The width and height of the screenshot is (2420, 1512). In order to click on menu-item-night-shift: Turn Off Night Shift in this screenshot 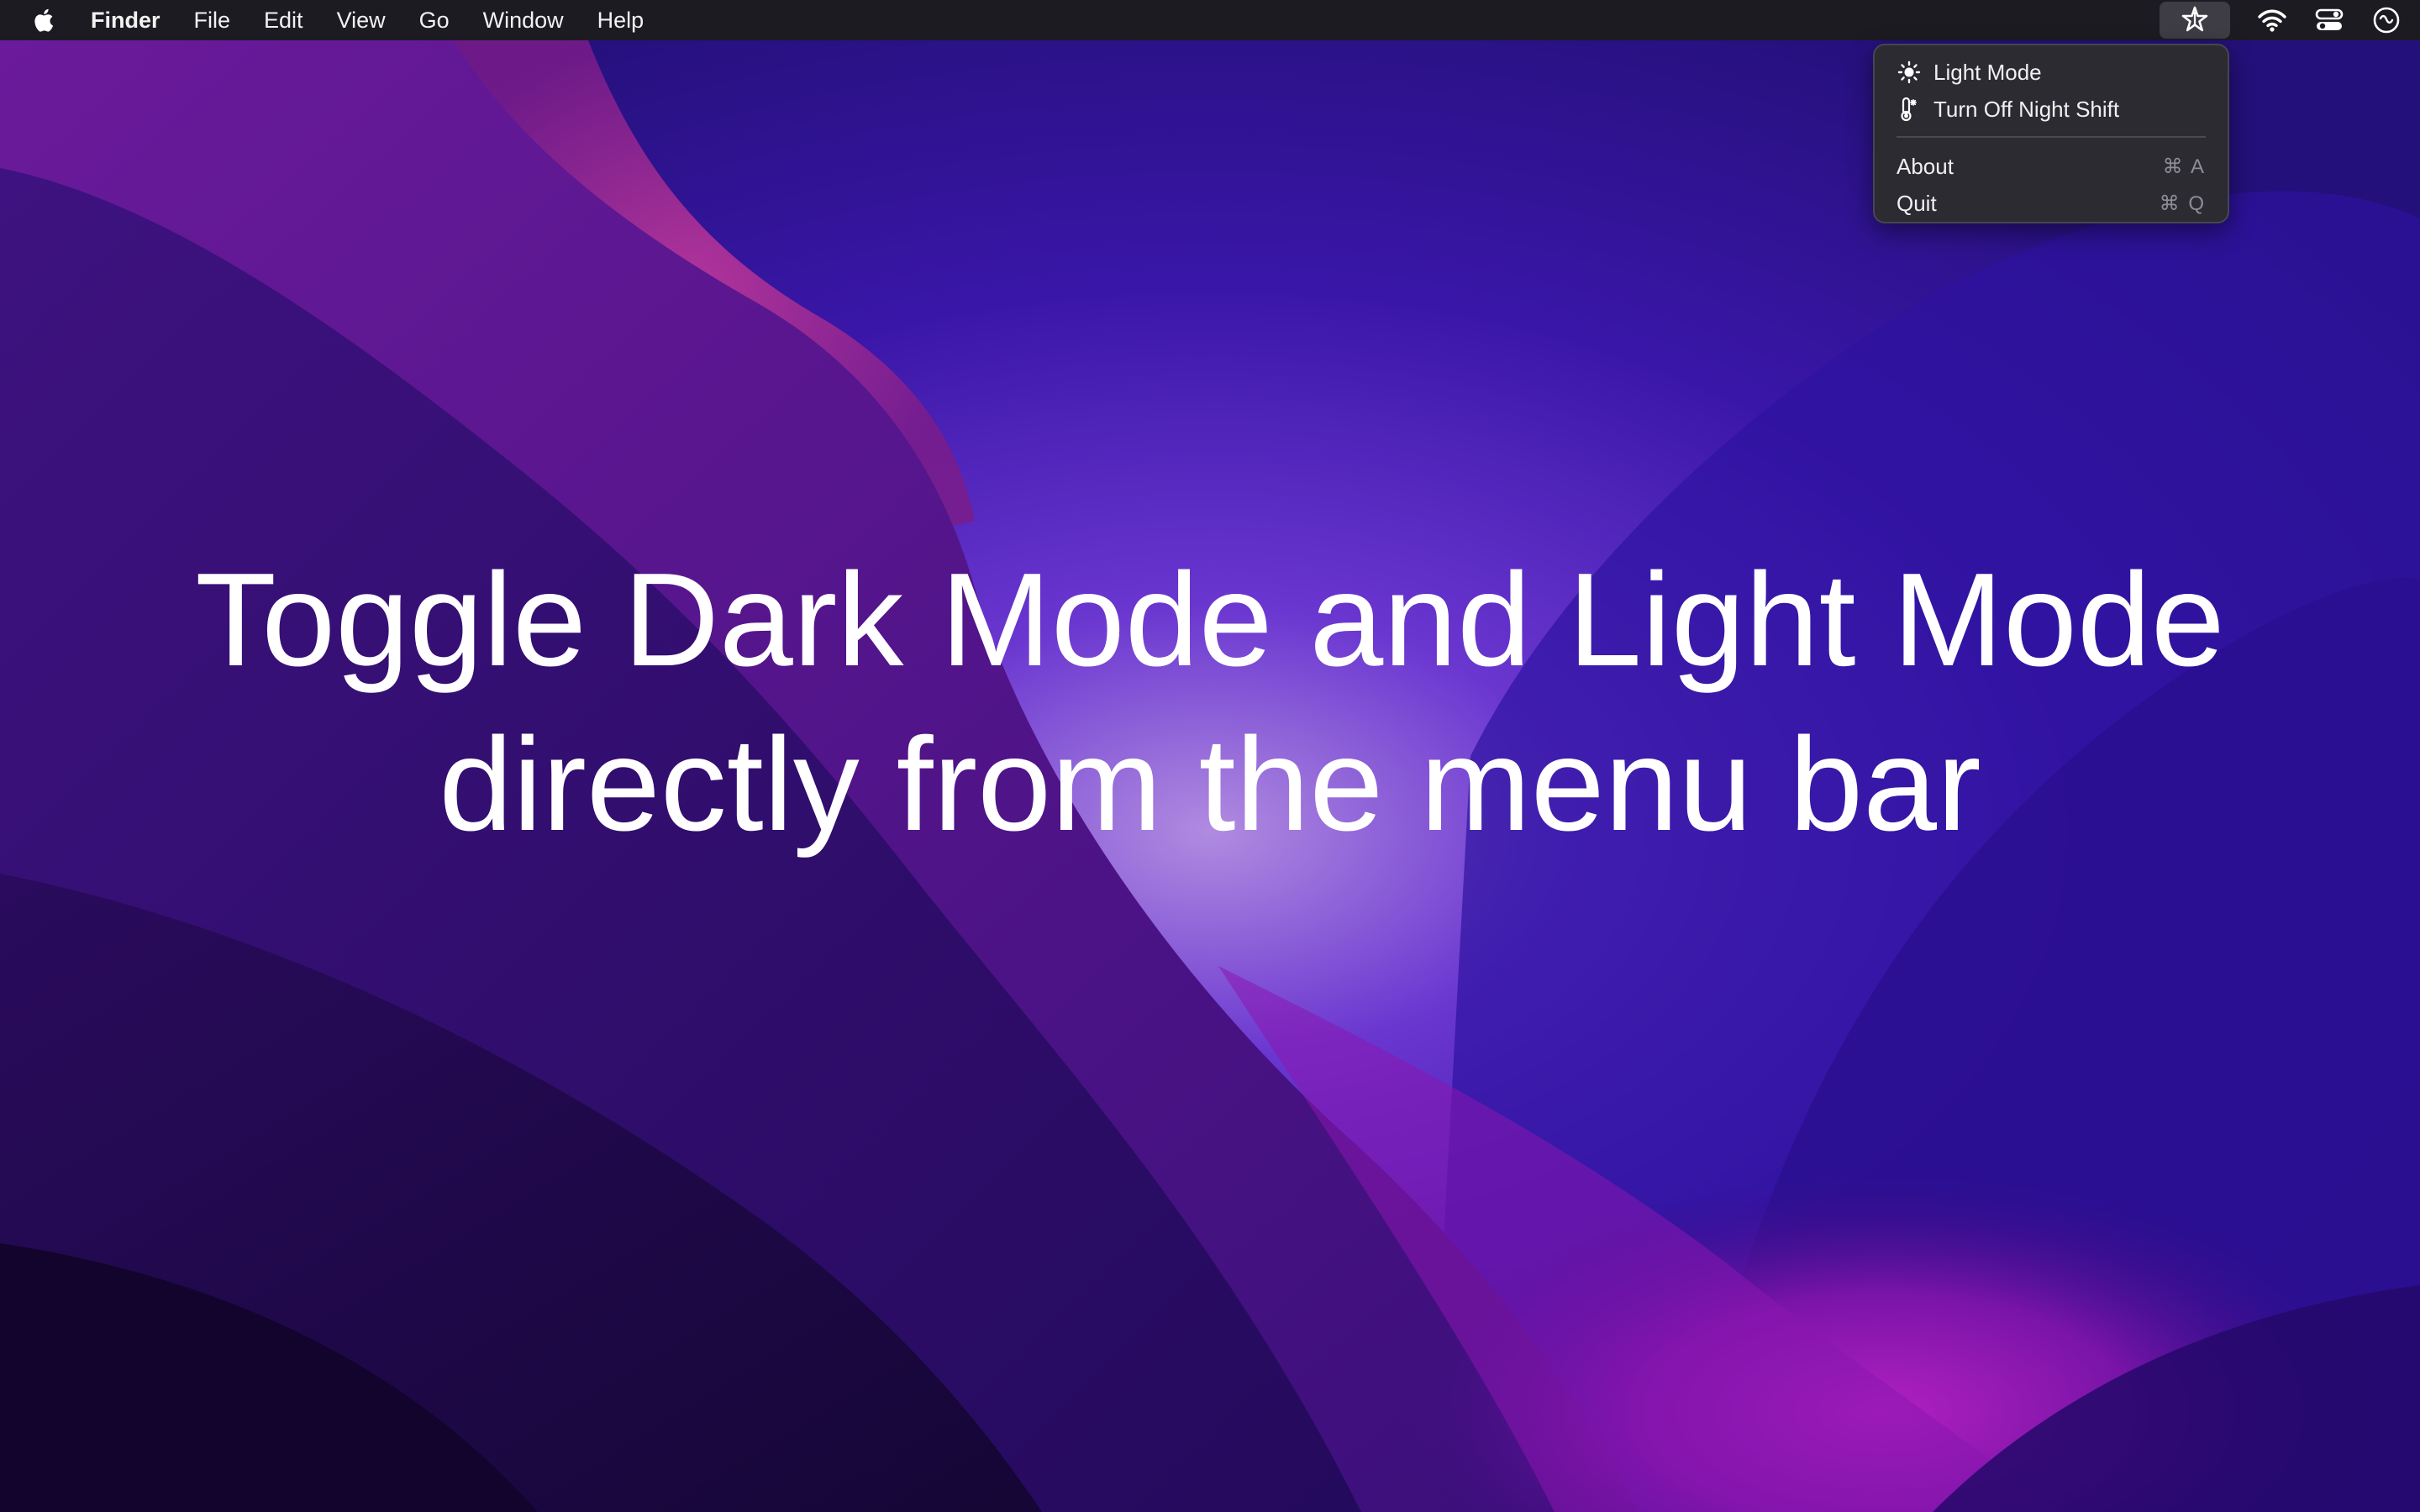, I will do `click(2051, 109)`.